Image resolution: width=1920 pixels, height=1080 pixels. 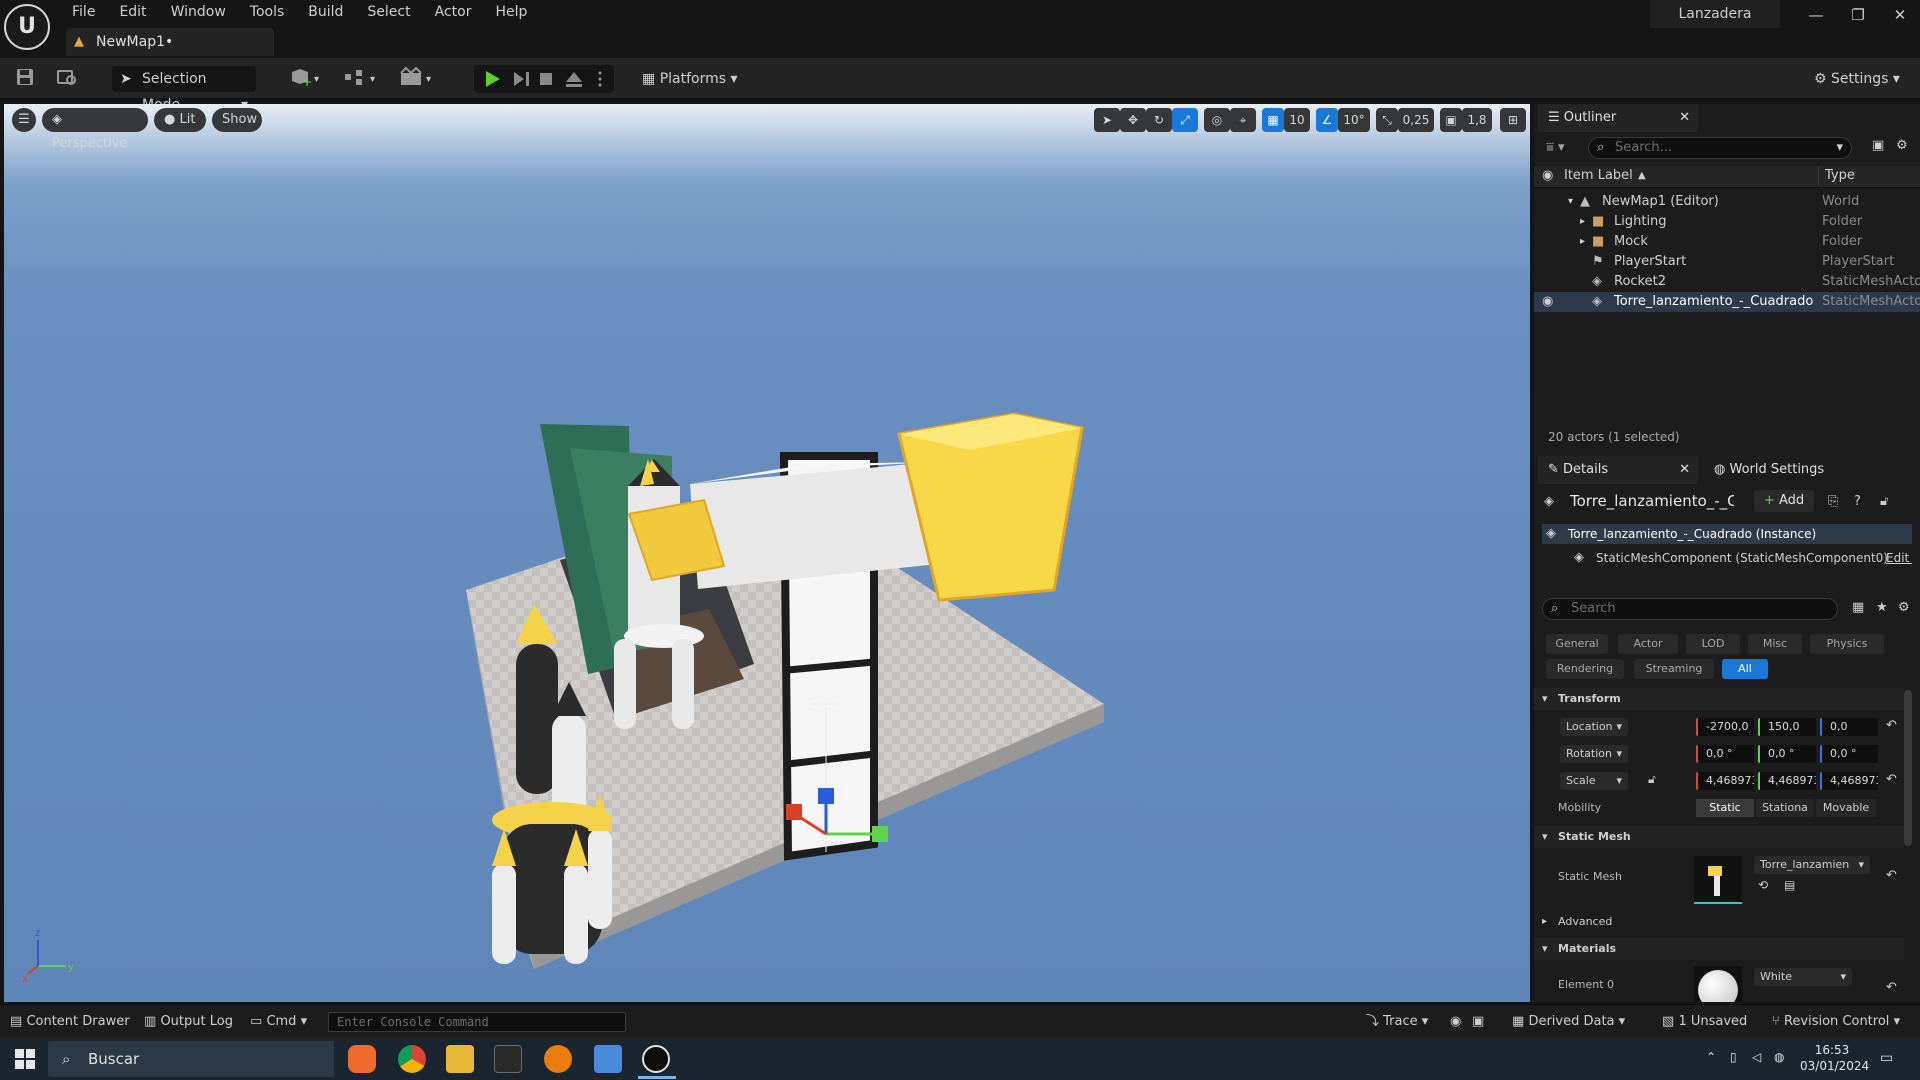 I want to click on menu-window: Window, so click(x=198, y=12).